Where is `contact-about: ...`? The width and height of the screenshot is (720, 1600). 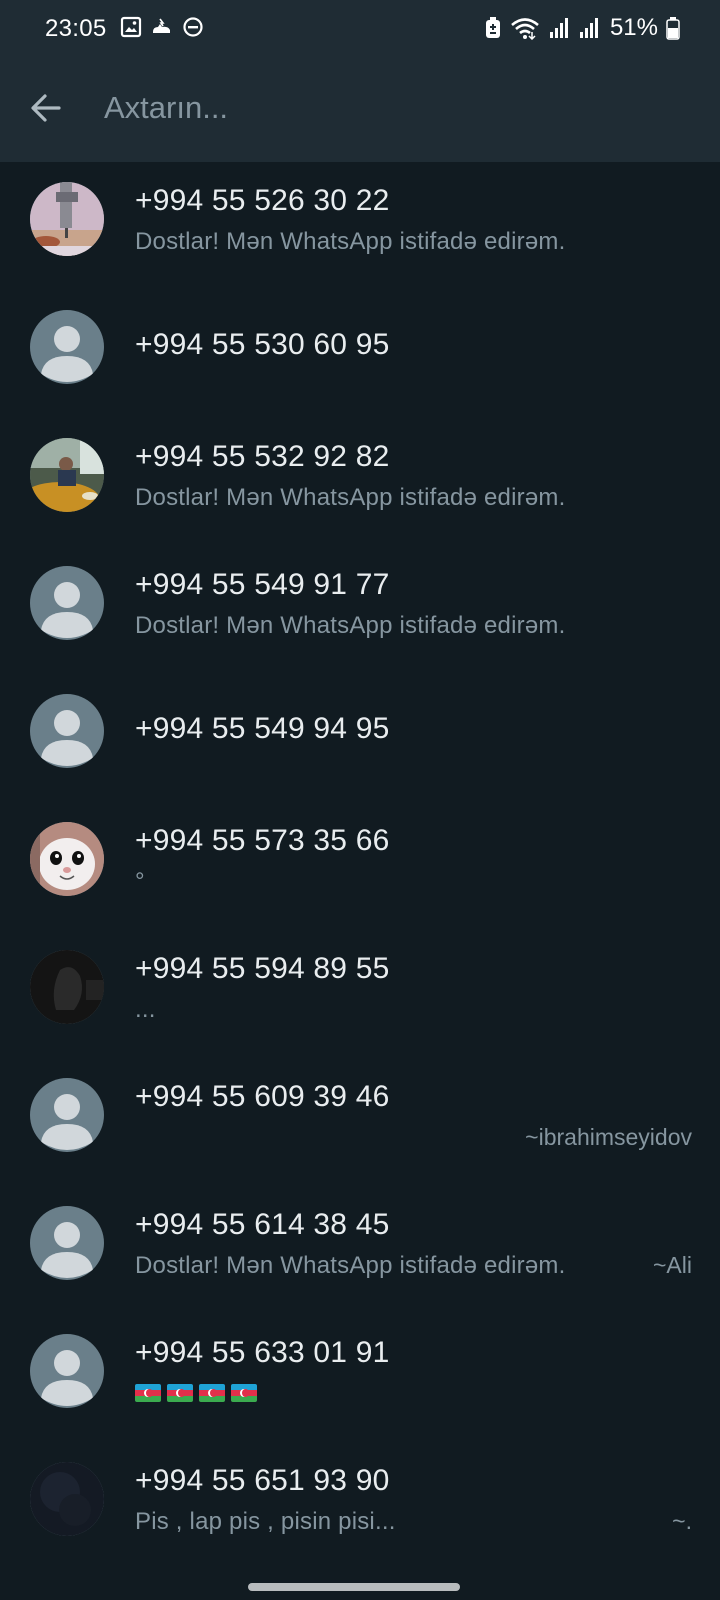 contact-about: ... is located at coordinates (145, 1009).